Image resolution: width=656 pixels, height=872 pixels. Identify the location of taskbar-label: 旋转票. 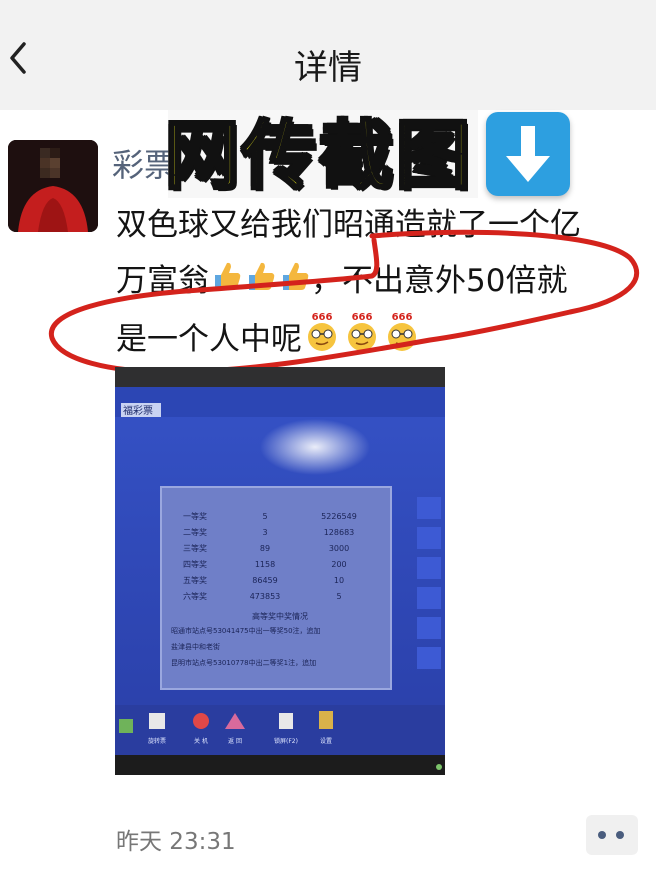
(157, 741).